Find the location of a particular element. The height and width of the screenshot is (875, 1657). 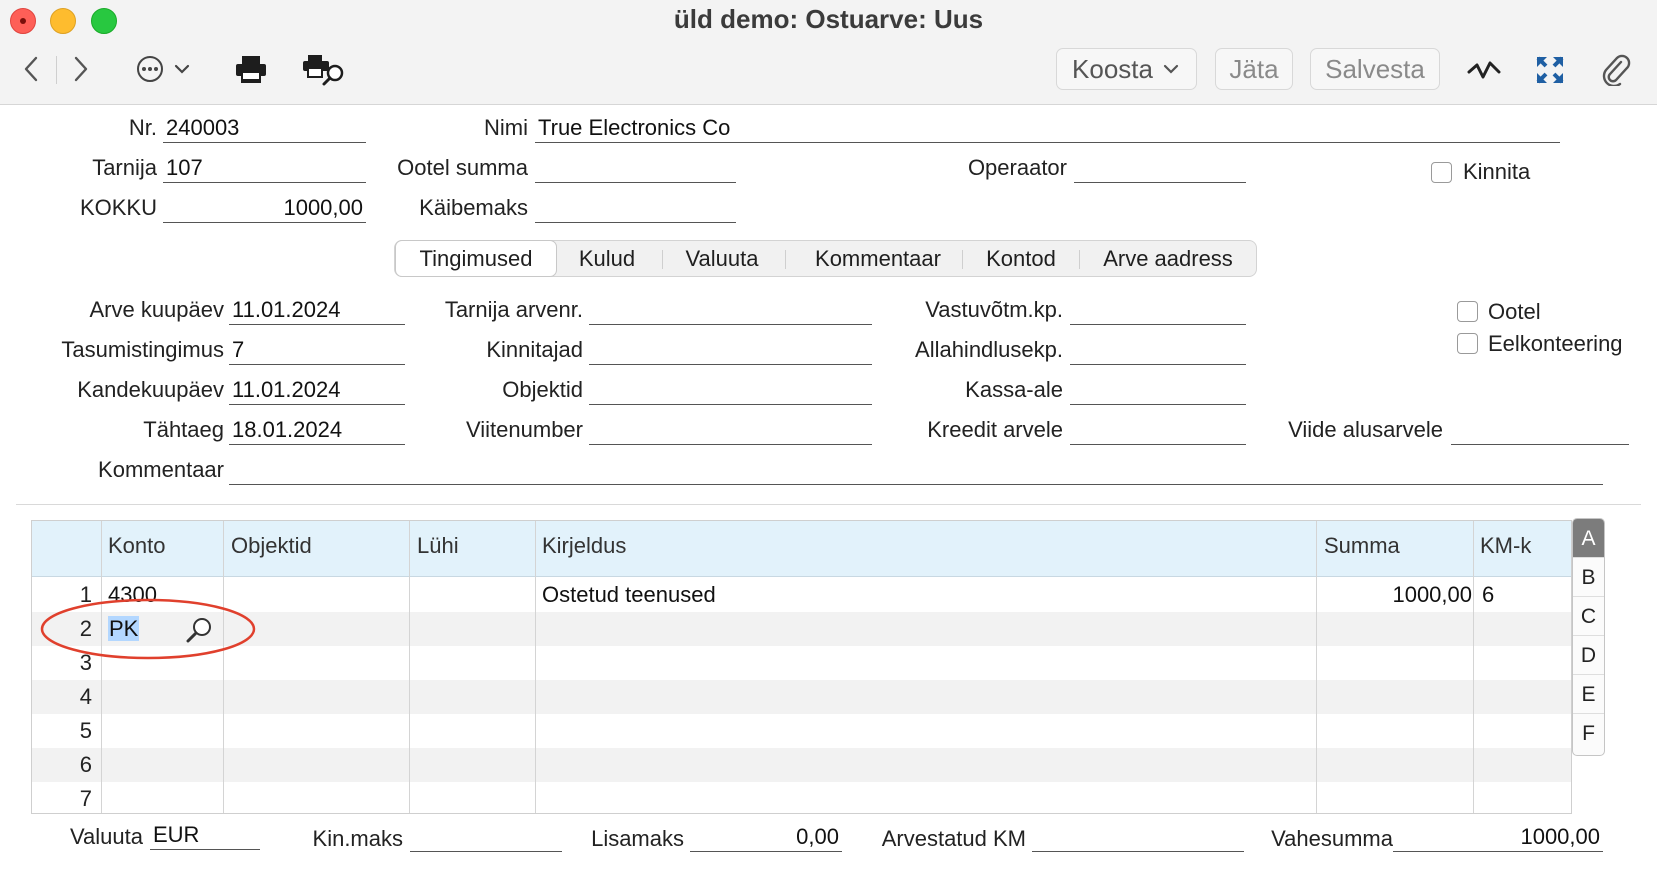

column-header-summa: Summa is located at coordinates (1362, 546).